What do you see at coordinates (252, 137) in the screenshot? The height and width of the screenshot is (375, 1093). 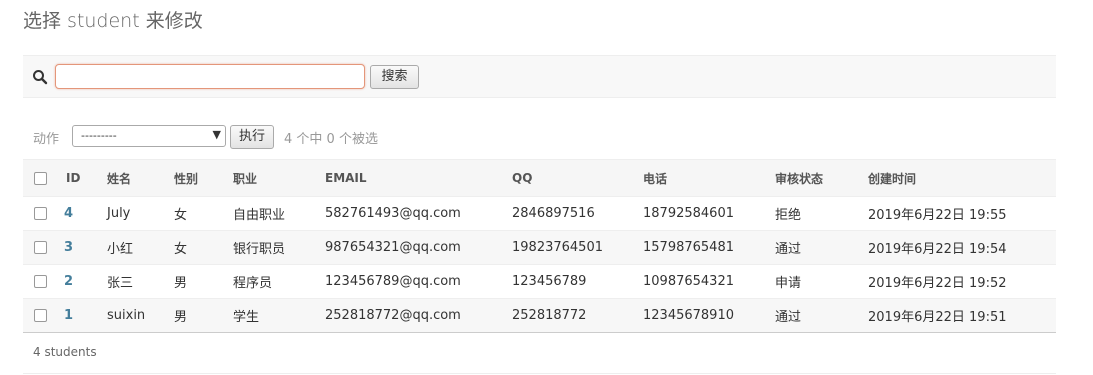 I see `action-go-button: 执行` at bounding box center [252, 137].